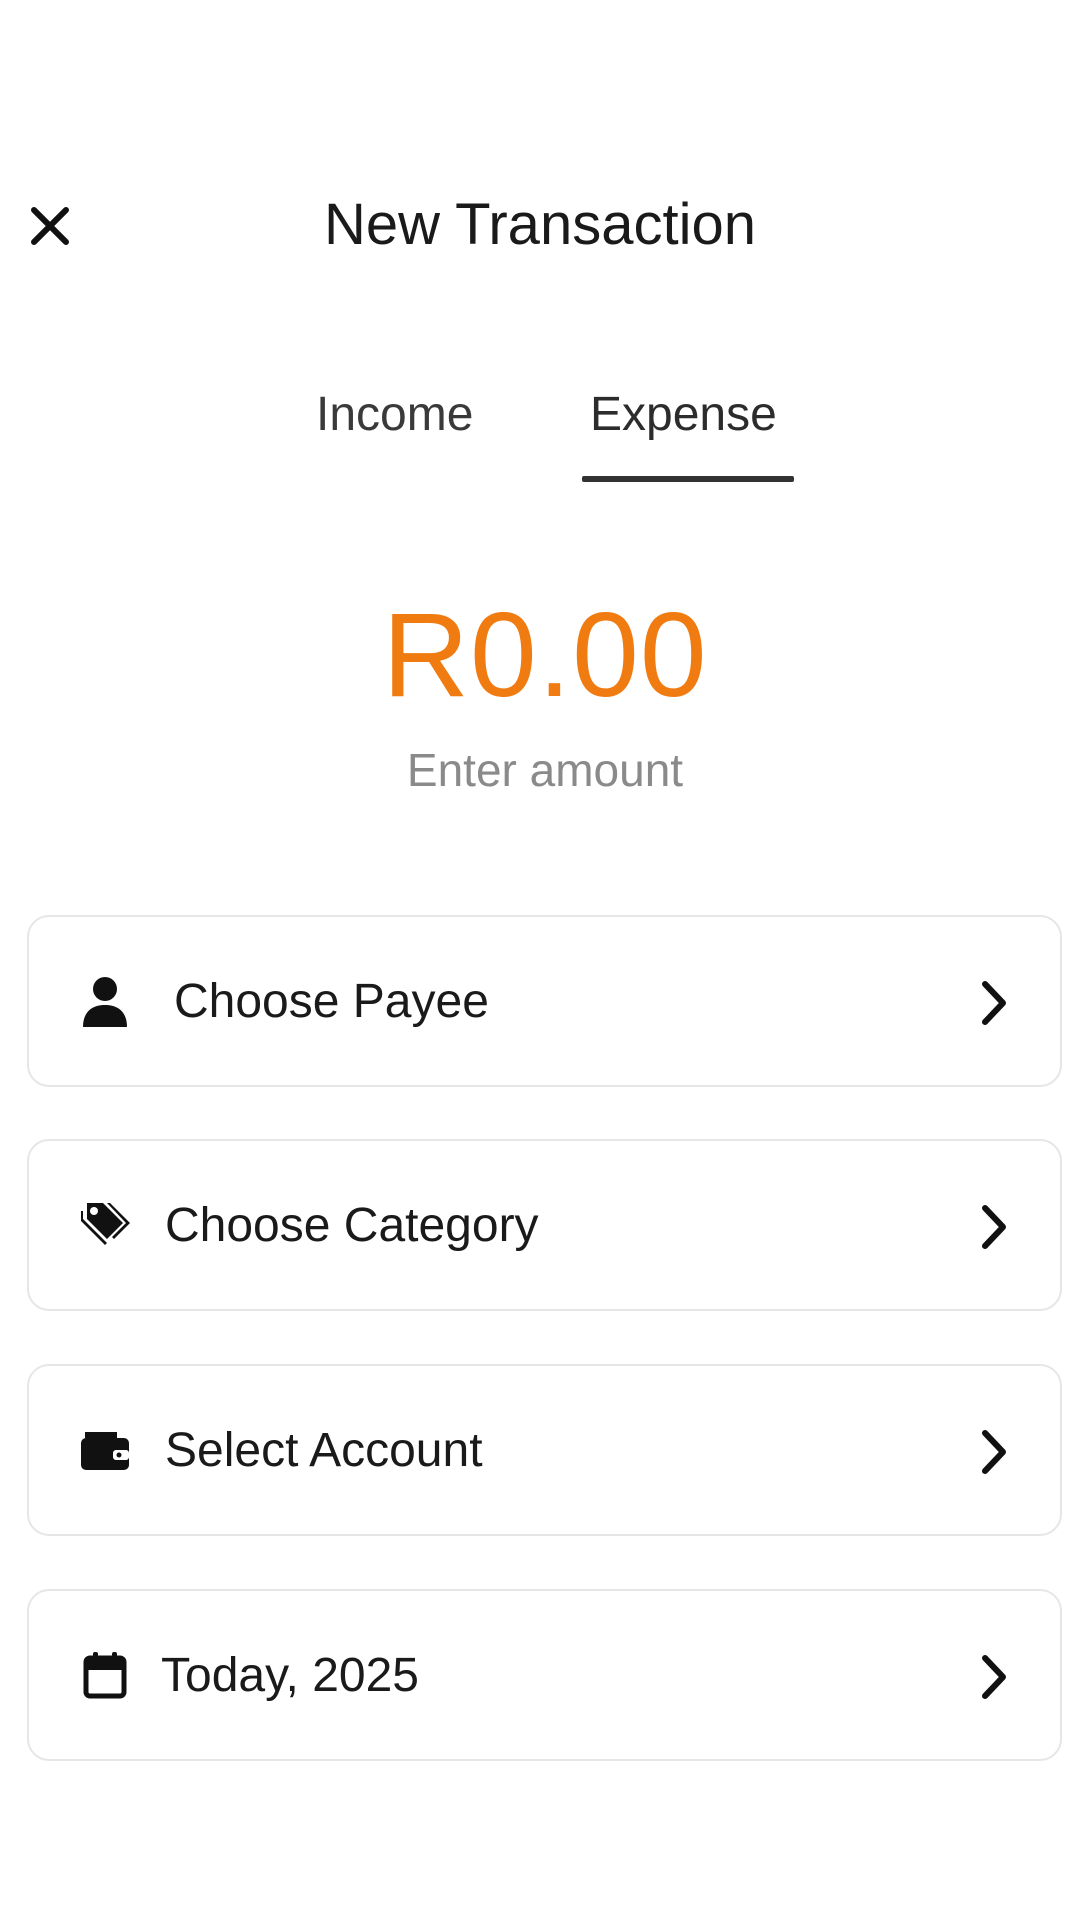 The image size is (1080, 1920). Describe the element at coordinates (545, 770) in the screenshot. I see `amount-hint: Enter amount` at that location.